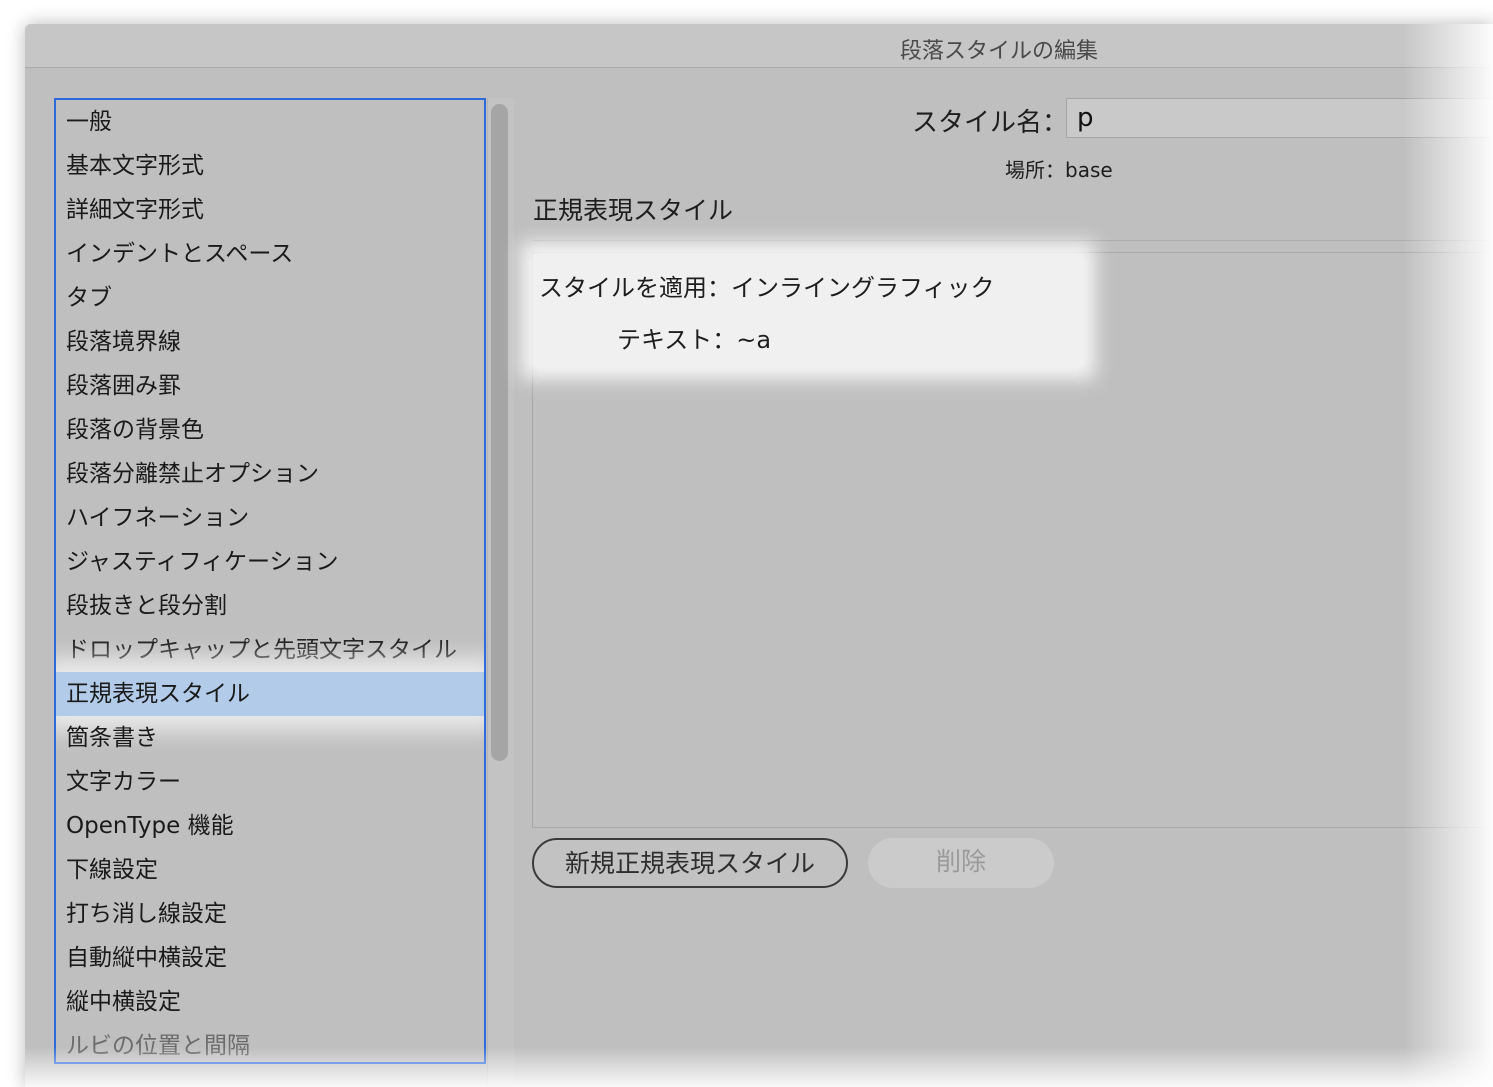  What do you see at coordinates (270, 386) in the screenshot?
I see `list-item-paragraph-border: 段落囲み罫` at bounding box center [270, 386].